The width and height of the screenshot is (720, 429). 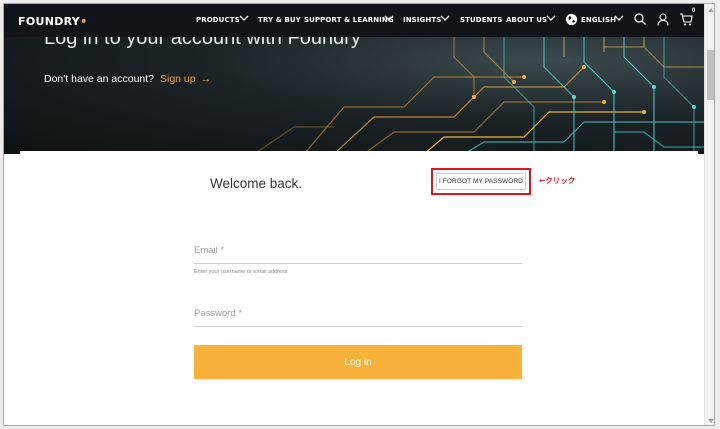 I want to click on arrow-right-icon: →, so click(x=206, y=79).